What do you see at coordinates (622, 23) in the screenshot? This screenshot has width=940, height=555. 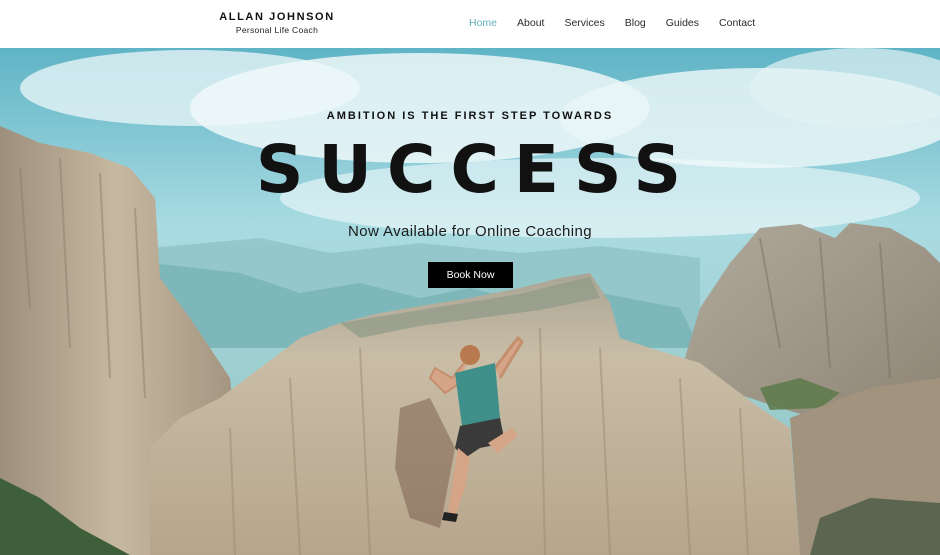 I see `main-nav: Home About Services Blog Guides Contact` at bounding box center [622, 23].